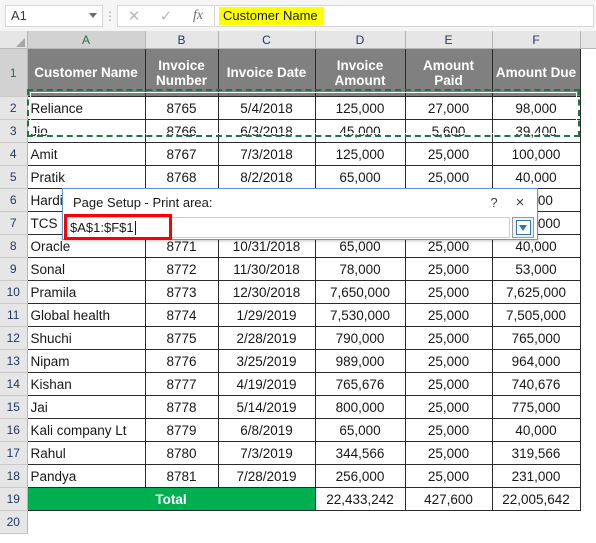  What do you see at coordinates (14, 476) in the screenshot?
I see `row-header-18: 18` at bounding box center [14, 476].